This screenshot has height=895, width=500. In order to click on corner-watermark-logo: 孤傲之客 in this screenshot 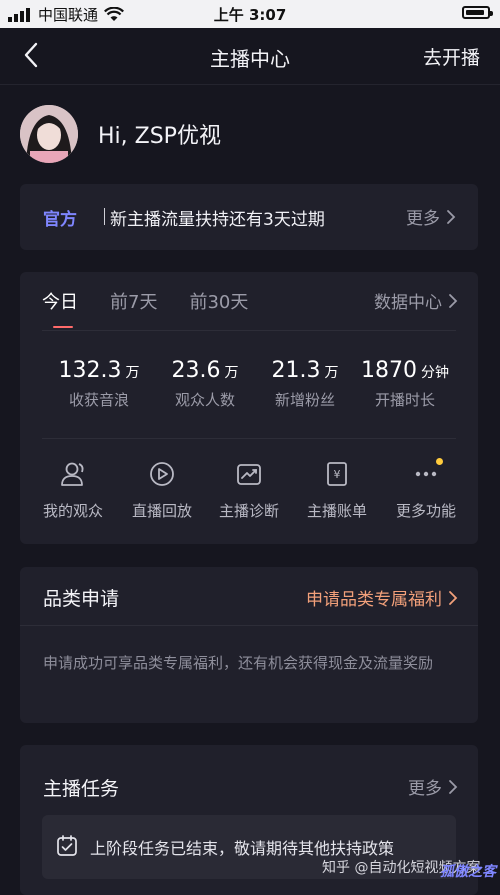, I will do `click(468, 872)`.